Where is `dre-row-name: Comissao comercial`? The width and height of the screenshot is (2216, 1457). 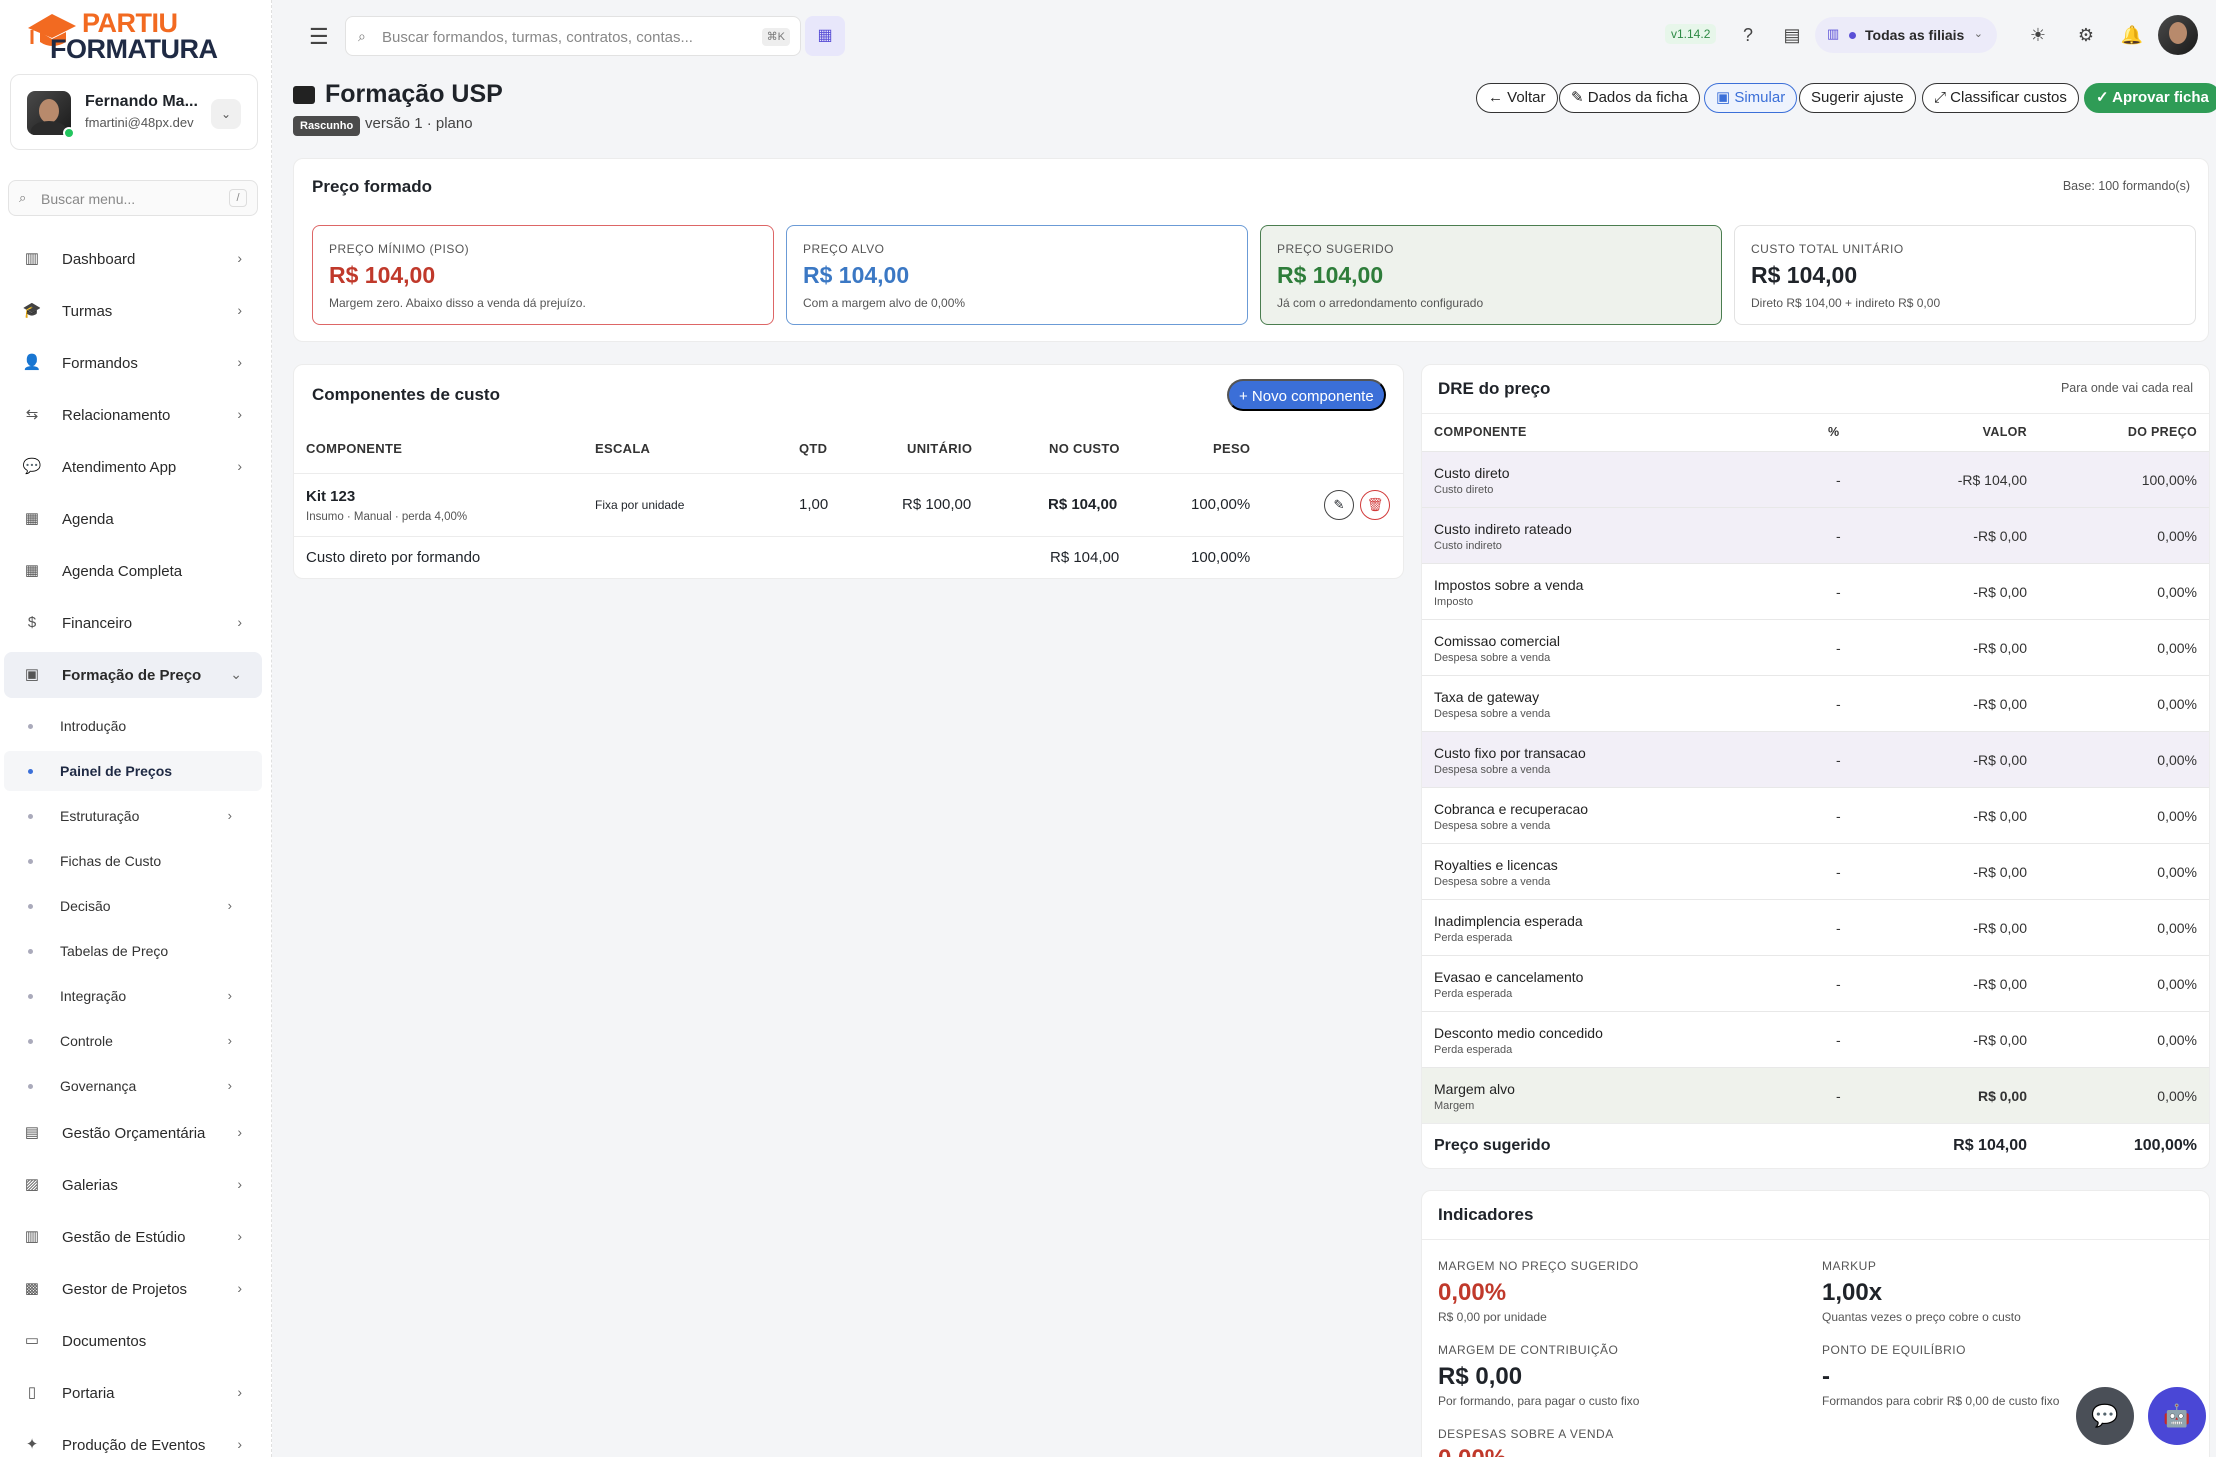 dre-row-name: Comissao comercial is located at coordinates (1497, 641).